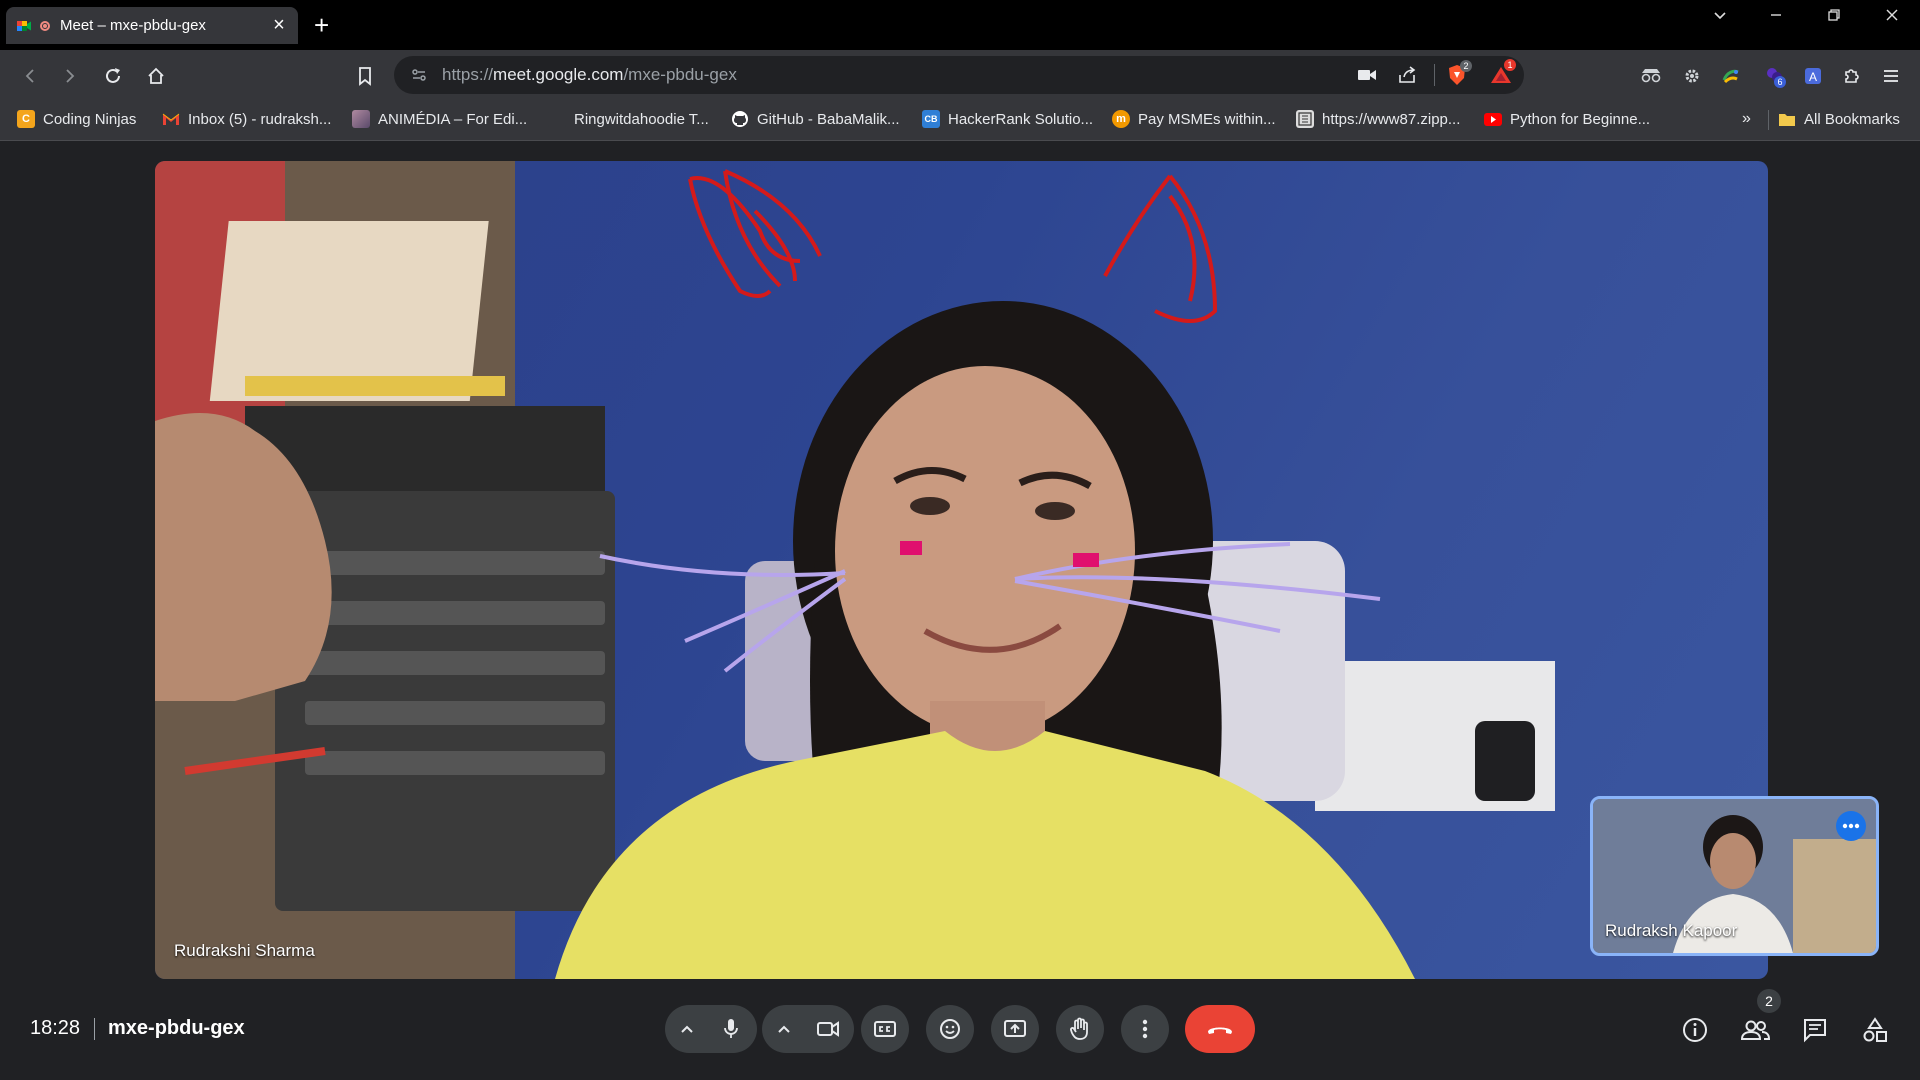 This screenshot has height=1080, width=1920. Describe the element at coordinates (279, 25) in the screenshot. I see `close-tab-icon: ×` at that location.